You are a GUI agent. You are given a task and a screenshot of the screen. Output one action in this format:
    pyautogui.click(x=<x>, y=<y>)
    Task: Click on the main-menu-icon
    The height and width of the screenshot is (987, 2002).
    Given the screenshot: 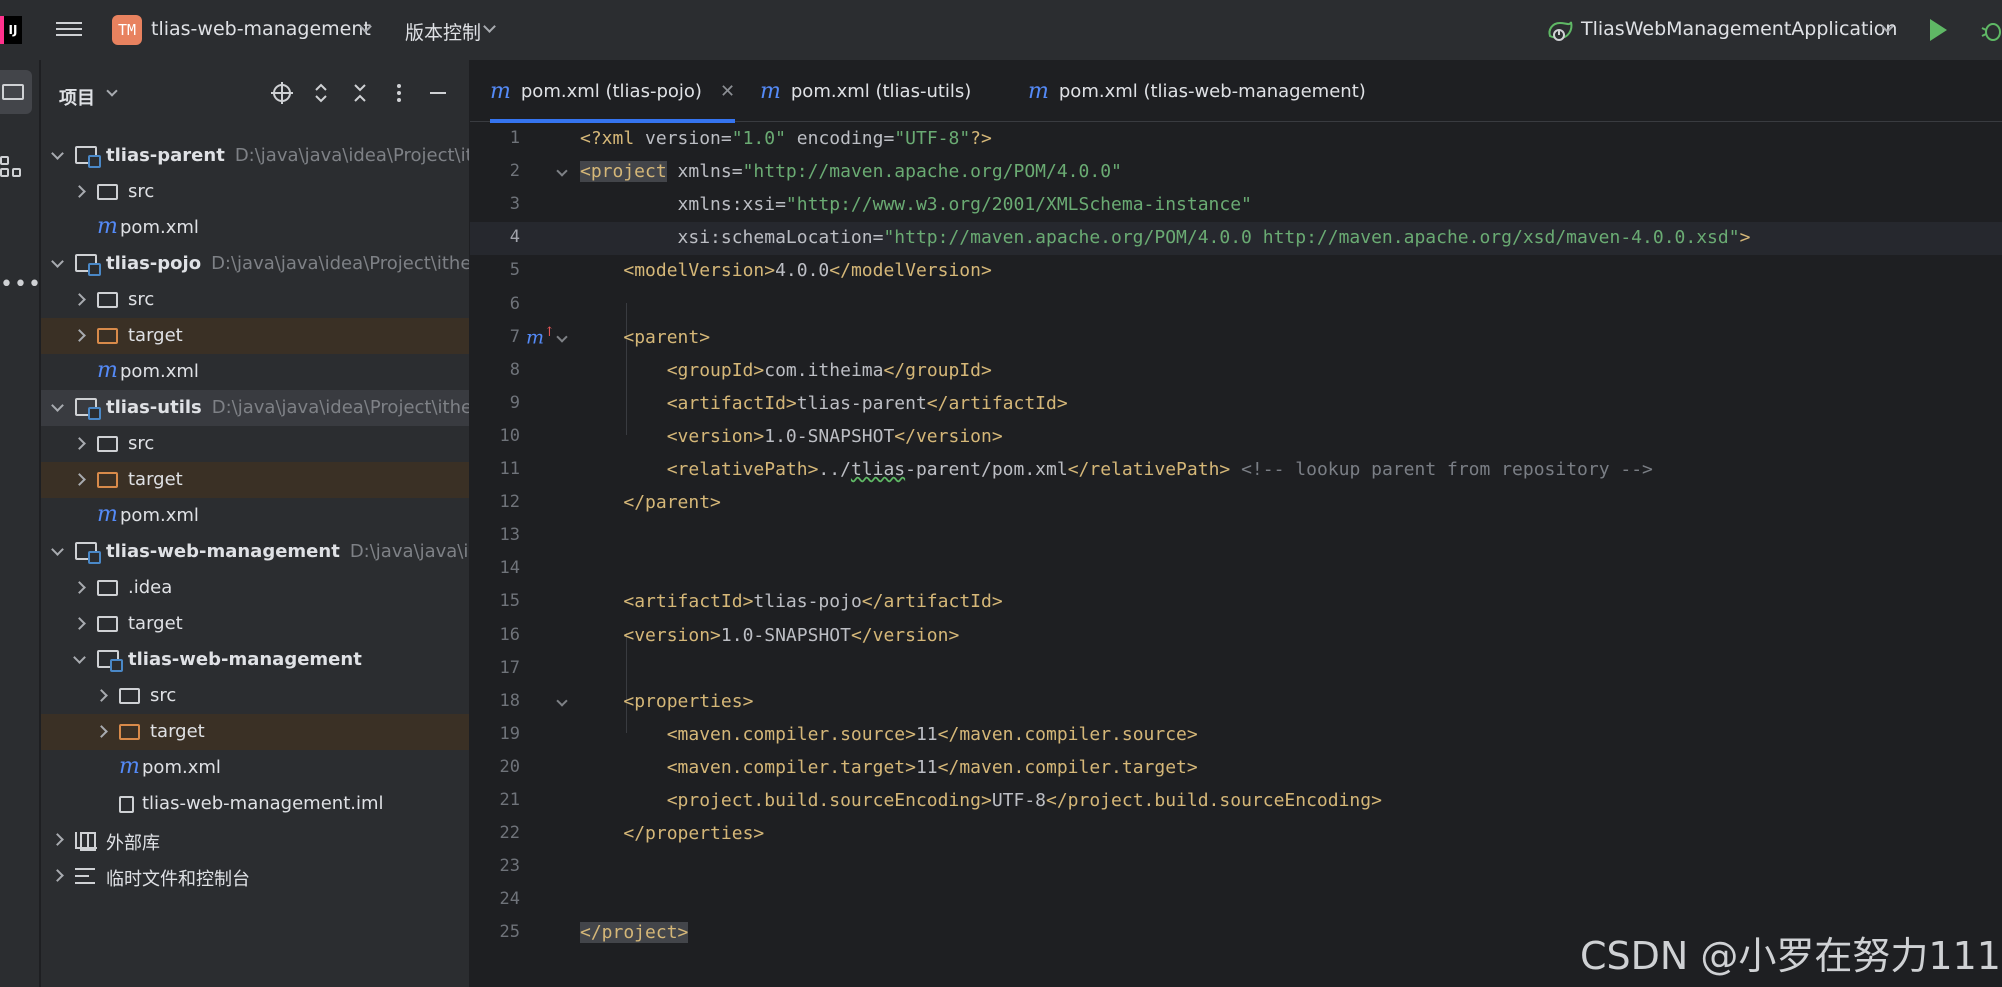 What is the action you would take?
    pyautogui.click(x=69, y=30)
    